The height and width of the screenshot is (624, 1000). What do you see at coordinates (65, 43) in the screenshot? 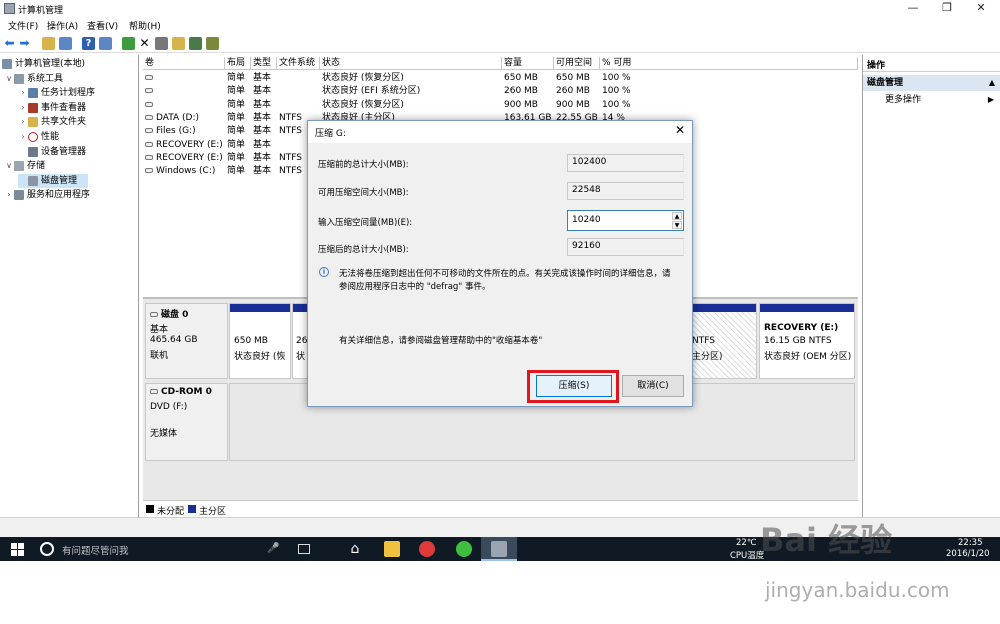
I see `show-hide-tree-icon` at bounding box center [65, 43].